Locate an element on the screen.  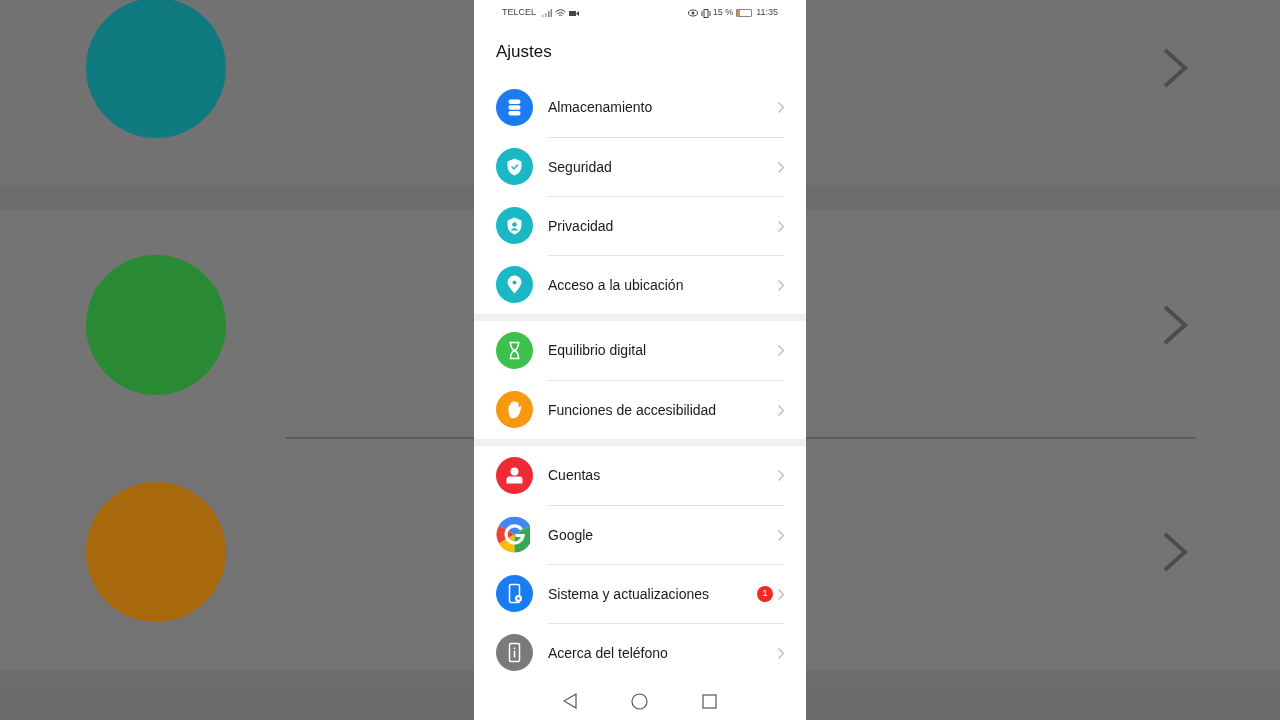
video-camera-icon is located at coordinates (574, 13).